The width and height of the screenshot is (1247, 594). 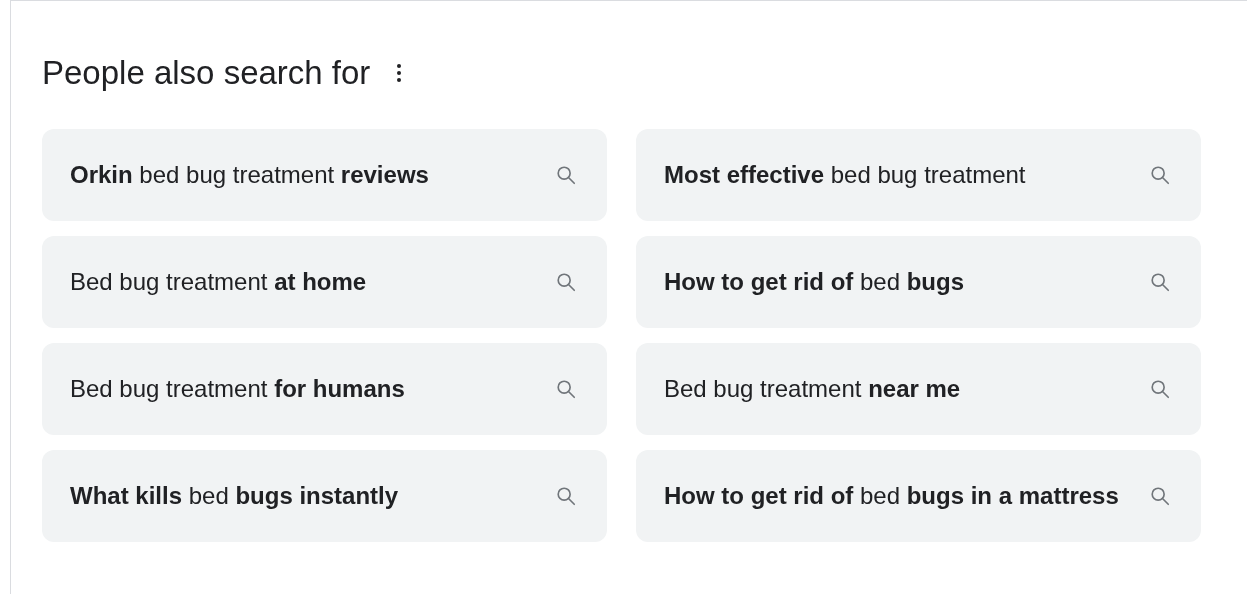 I want to click on search-suggestion: How to get rid of bed bugs in a mattress, so click(x=918, y=496).